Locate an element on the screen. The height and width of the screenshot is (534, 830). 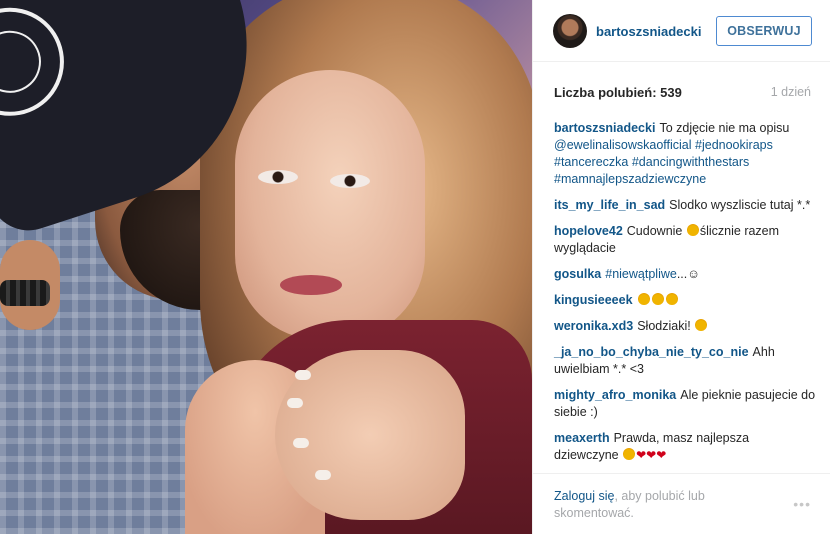
more-options-icon: ••• is located at coordinates (802, 504).